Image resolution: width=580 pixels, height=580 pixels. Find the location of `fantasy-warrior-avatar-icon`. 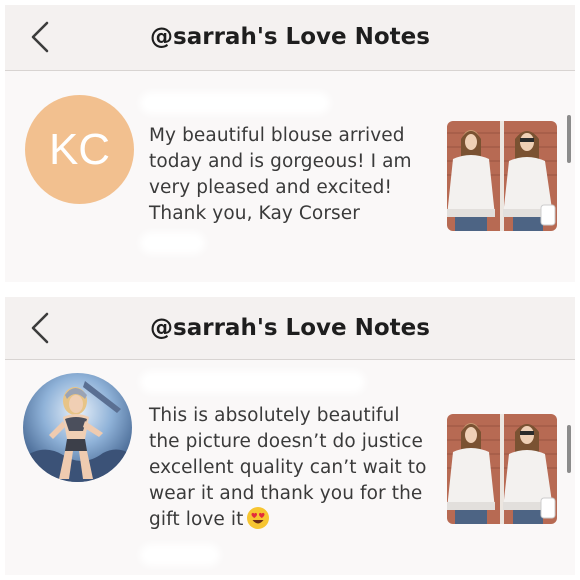

fantasy-warrior-avatar-icon is located at coordinates (77, 427).